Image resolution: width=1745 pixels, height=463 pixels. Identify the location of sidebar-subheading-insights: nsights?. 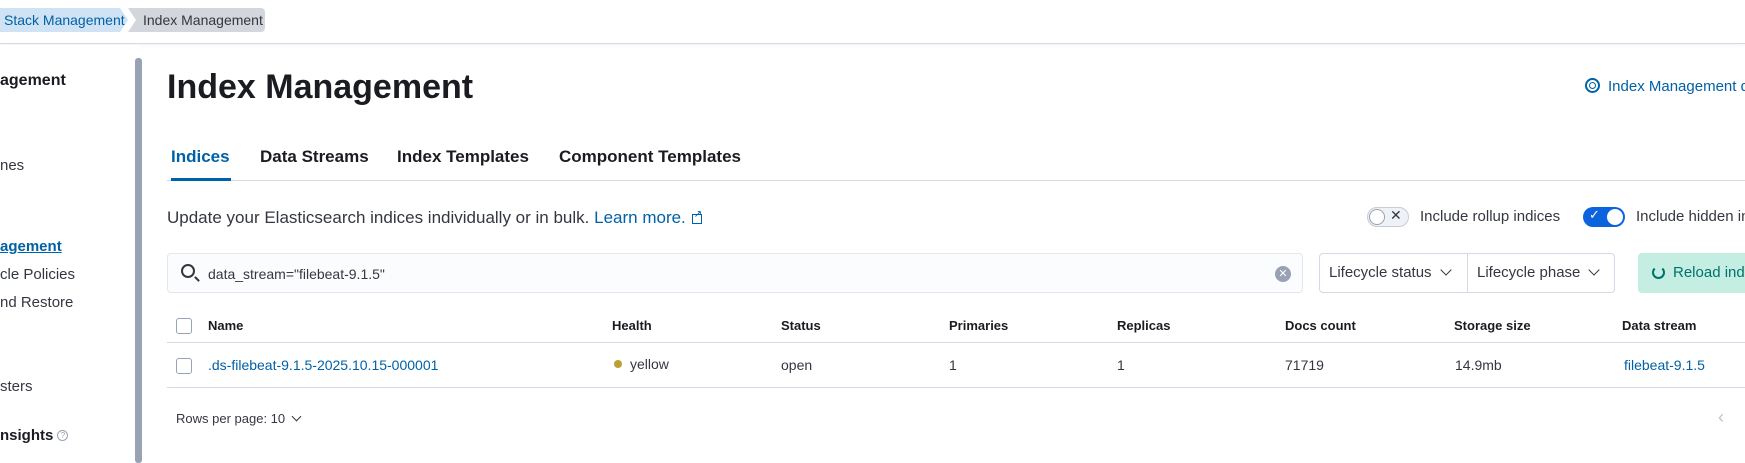
(34, 435).